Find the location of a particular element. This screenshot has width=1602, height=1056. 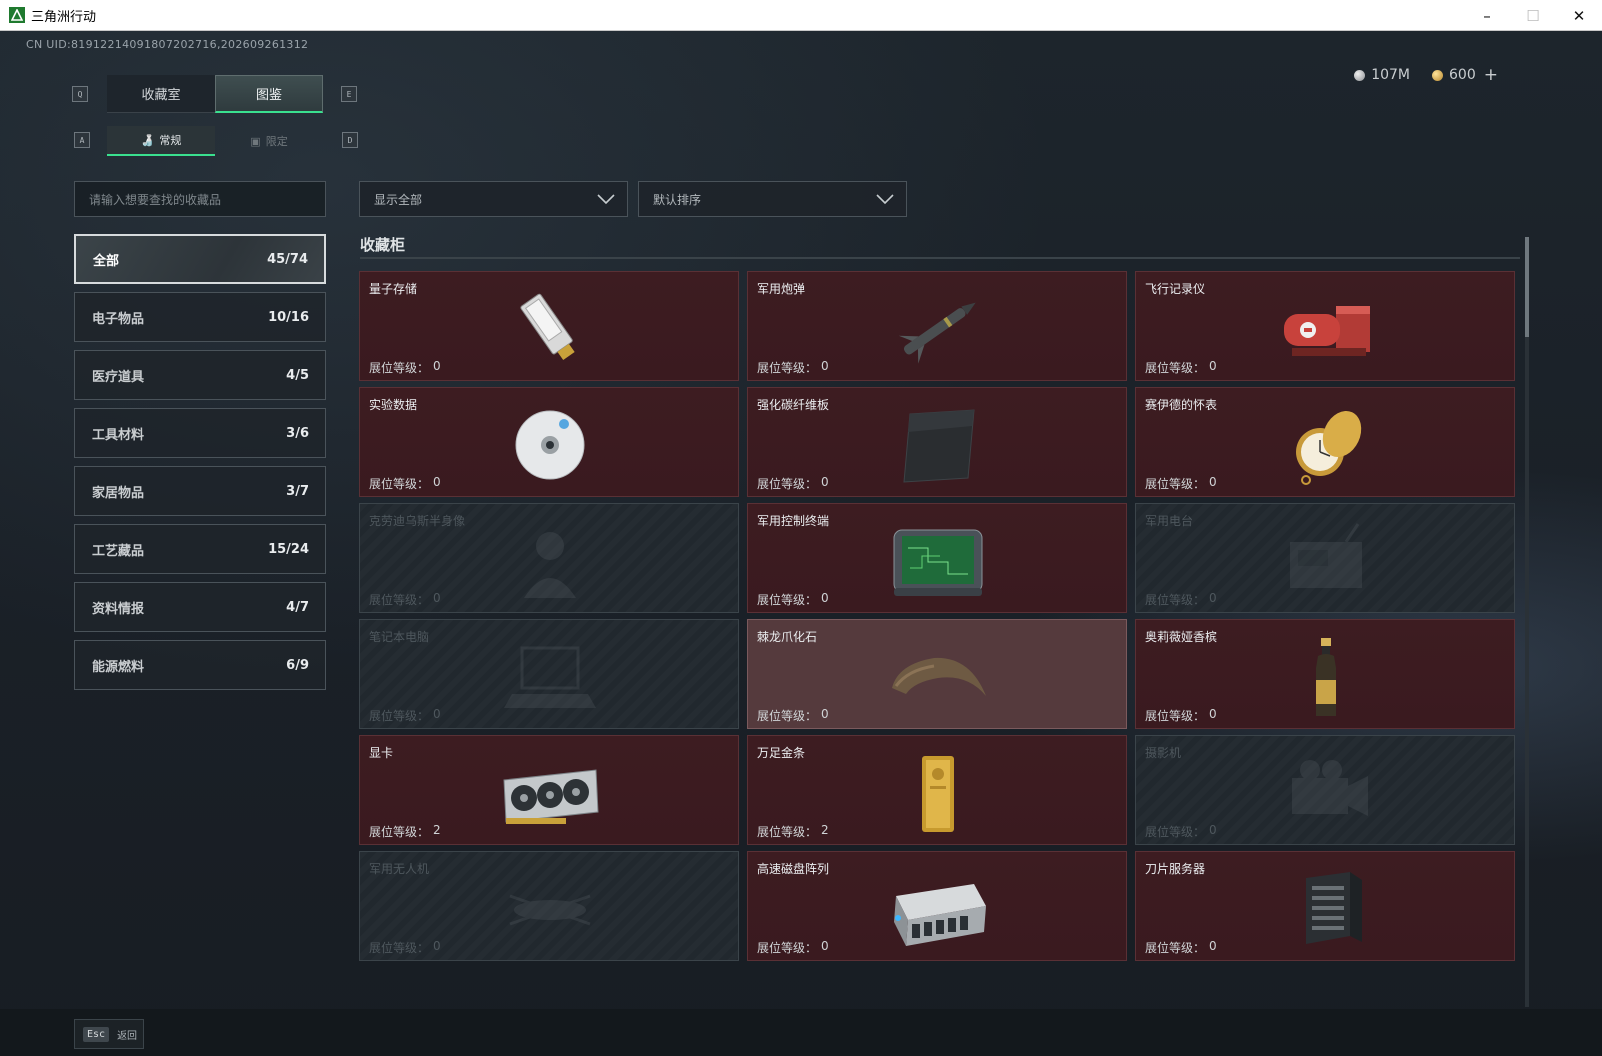

search-input: 请输入想要查找的收藏品 is located at coordinates (200, 199).